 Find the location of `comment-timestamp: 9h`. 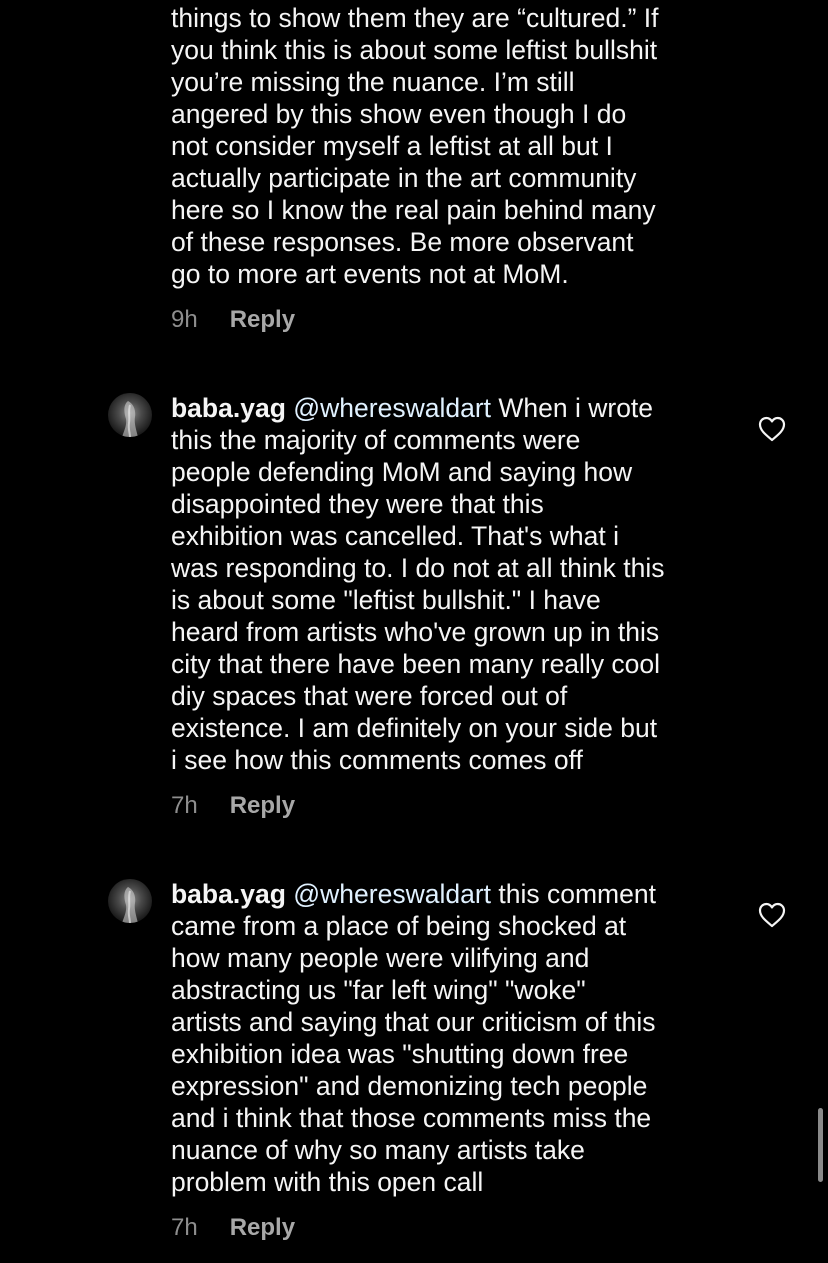

comment-timestamp: 9h is located at coordinates (184, 319).